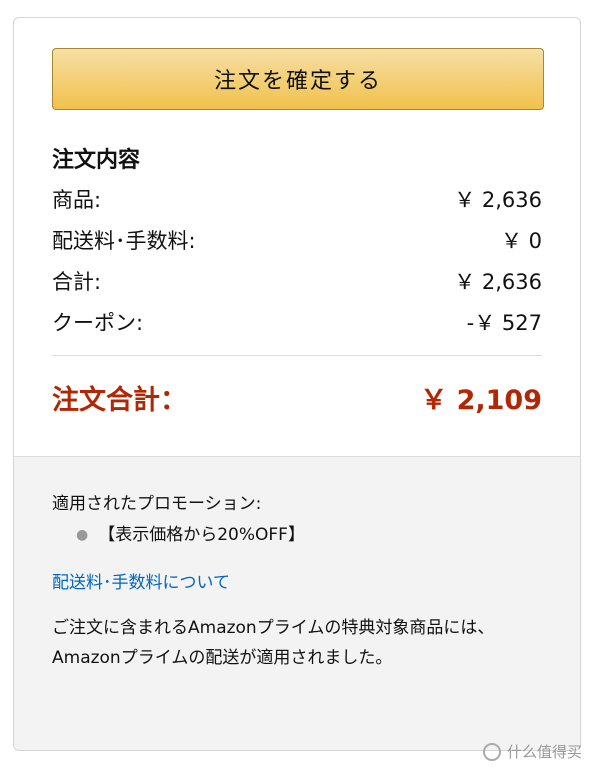 The width and height of the screenshot is (600, 772). What do you see at coordinates (77, 199) in the screenshot?
I see `items-label: 商品:` at bounding box center [77, 199].